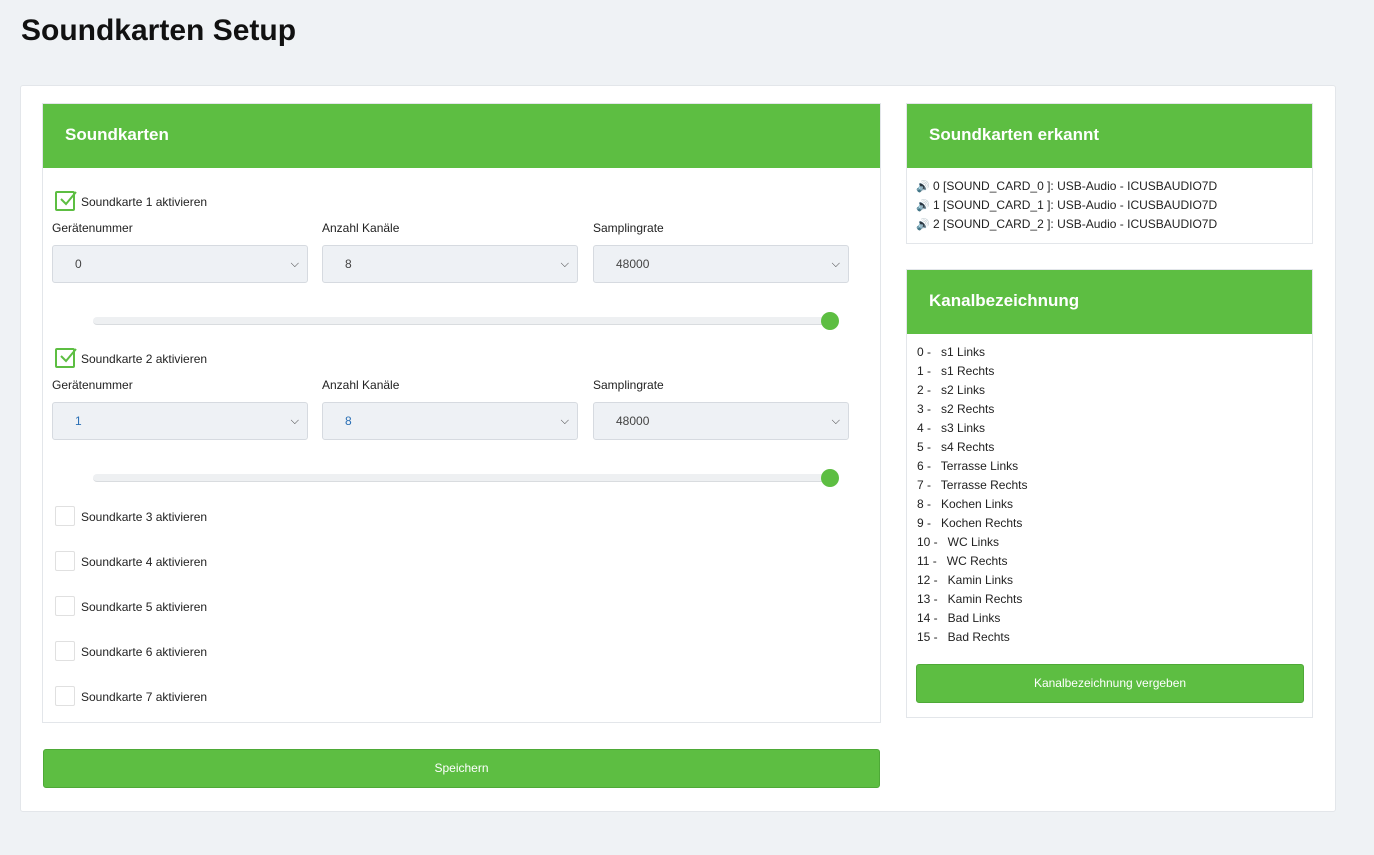  What do you see at coordinates (461, 768) in the screenshot?
I see `save-button: Speichern` at bounding box center [461, 768].